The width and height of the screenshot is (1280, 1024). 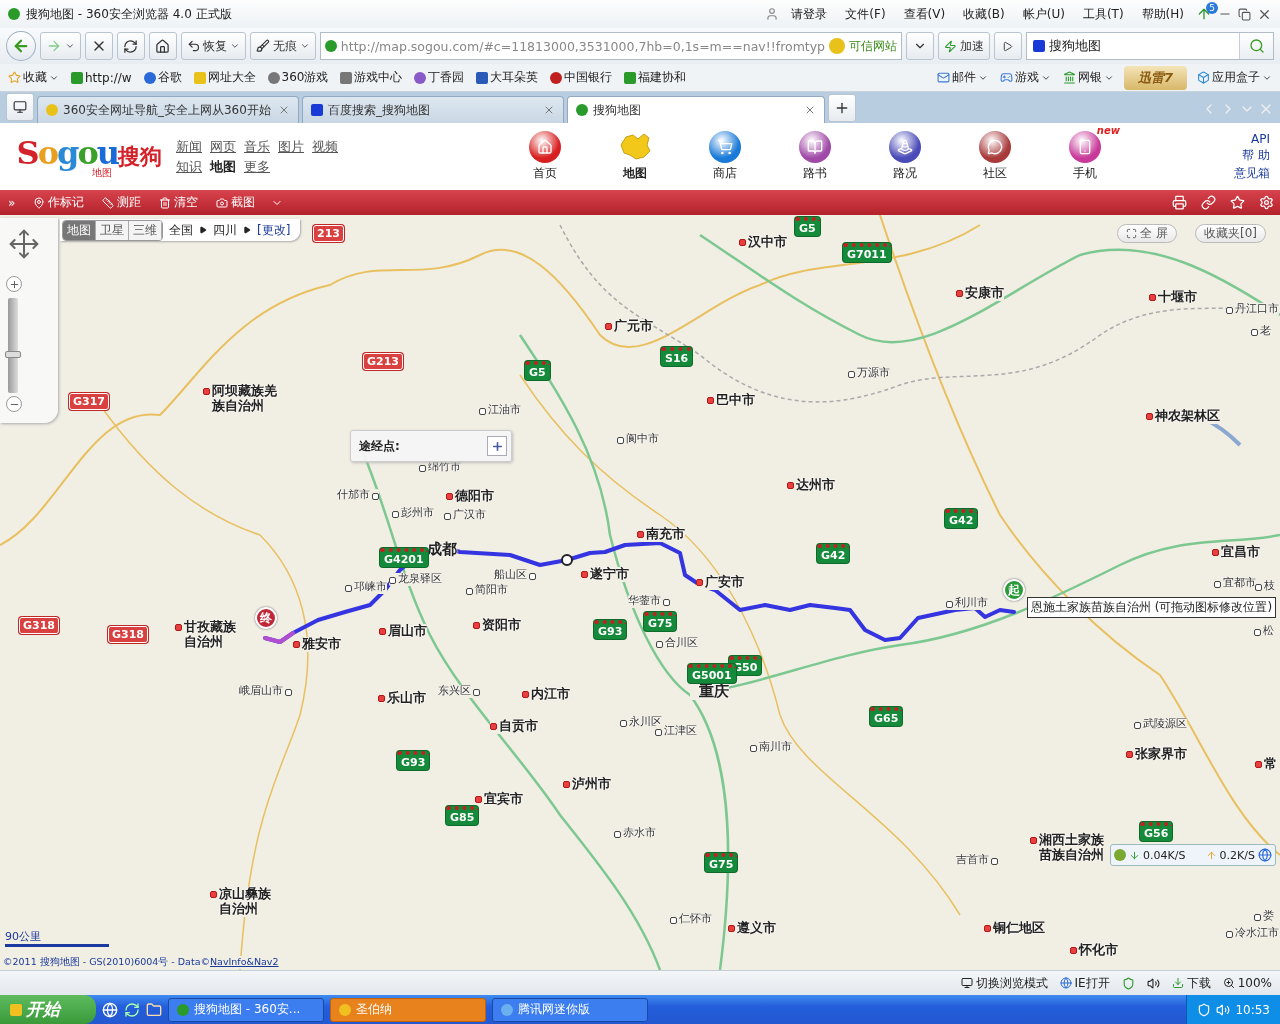 I want to click on site-link: 更多, so click(x=257, y=166).